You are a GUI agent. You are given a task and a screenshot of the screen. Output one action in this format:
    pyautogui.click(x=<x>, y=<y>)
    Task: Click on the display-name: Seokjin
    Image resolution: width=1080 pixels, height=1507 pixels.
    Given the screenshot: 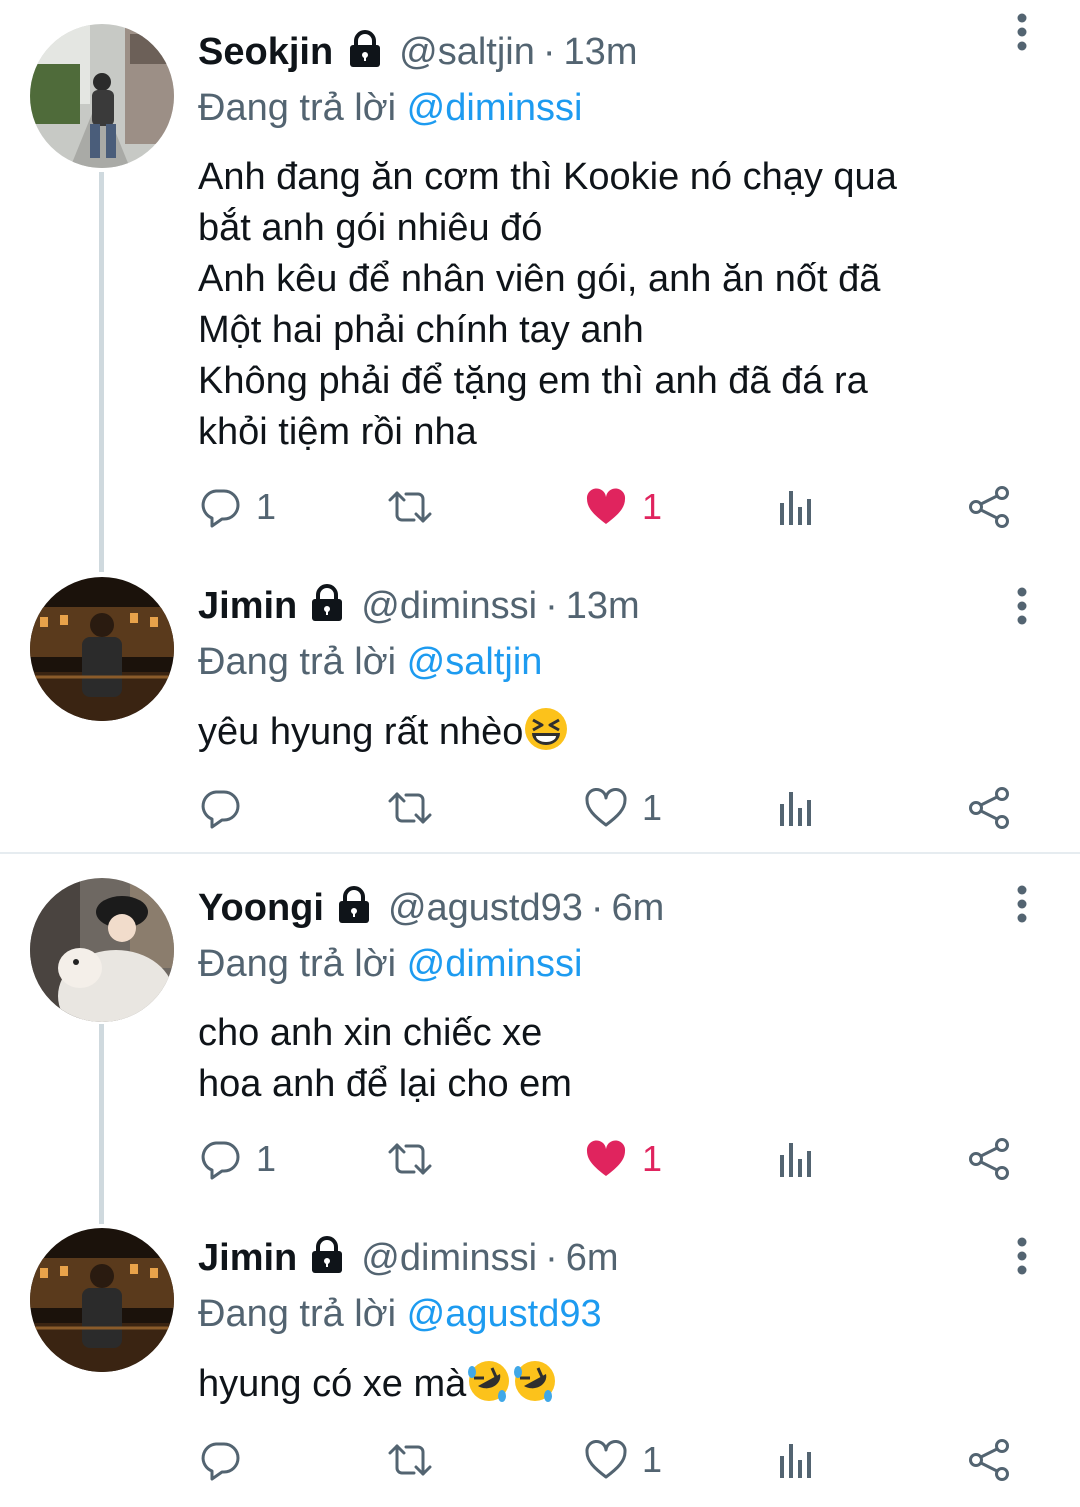 What is the action you would take?
    pyautogui.click(x=265, y=52)
    